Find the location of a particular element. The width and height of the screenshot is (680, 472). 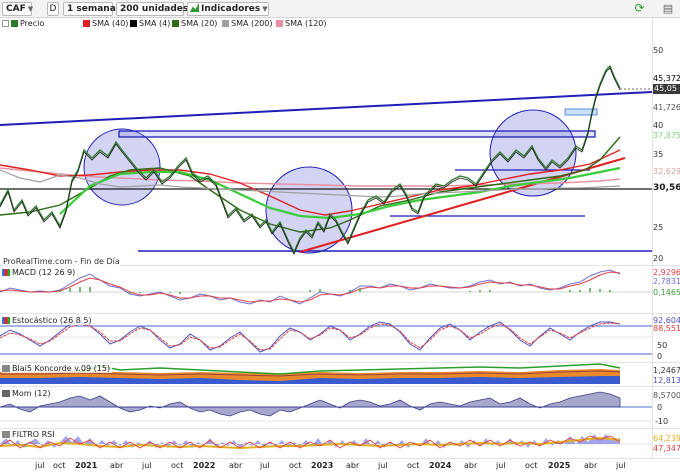

price-tick: 25 is located at coordinates (658, 227).